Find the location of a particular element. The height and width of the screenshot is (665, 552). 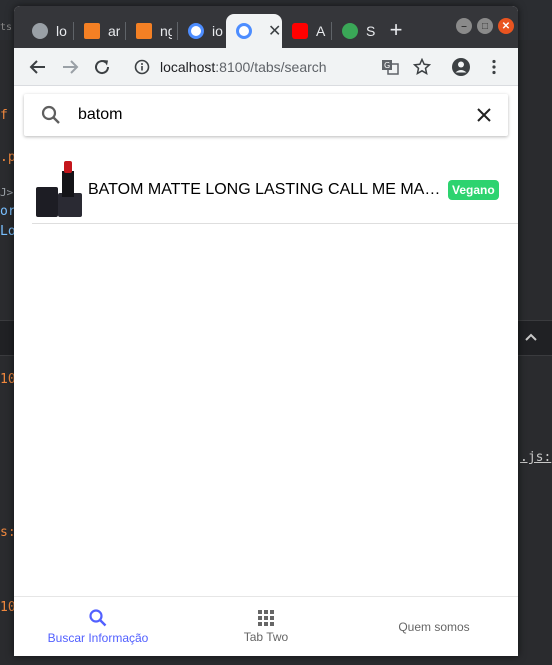

star-icon is located at coordinates (422, 67).